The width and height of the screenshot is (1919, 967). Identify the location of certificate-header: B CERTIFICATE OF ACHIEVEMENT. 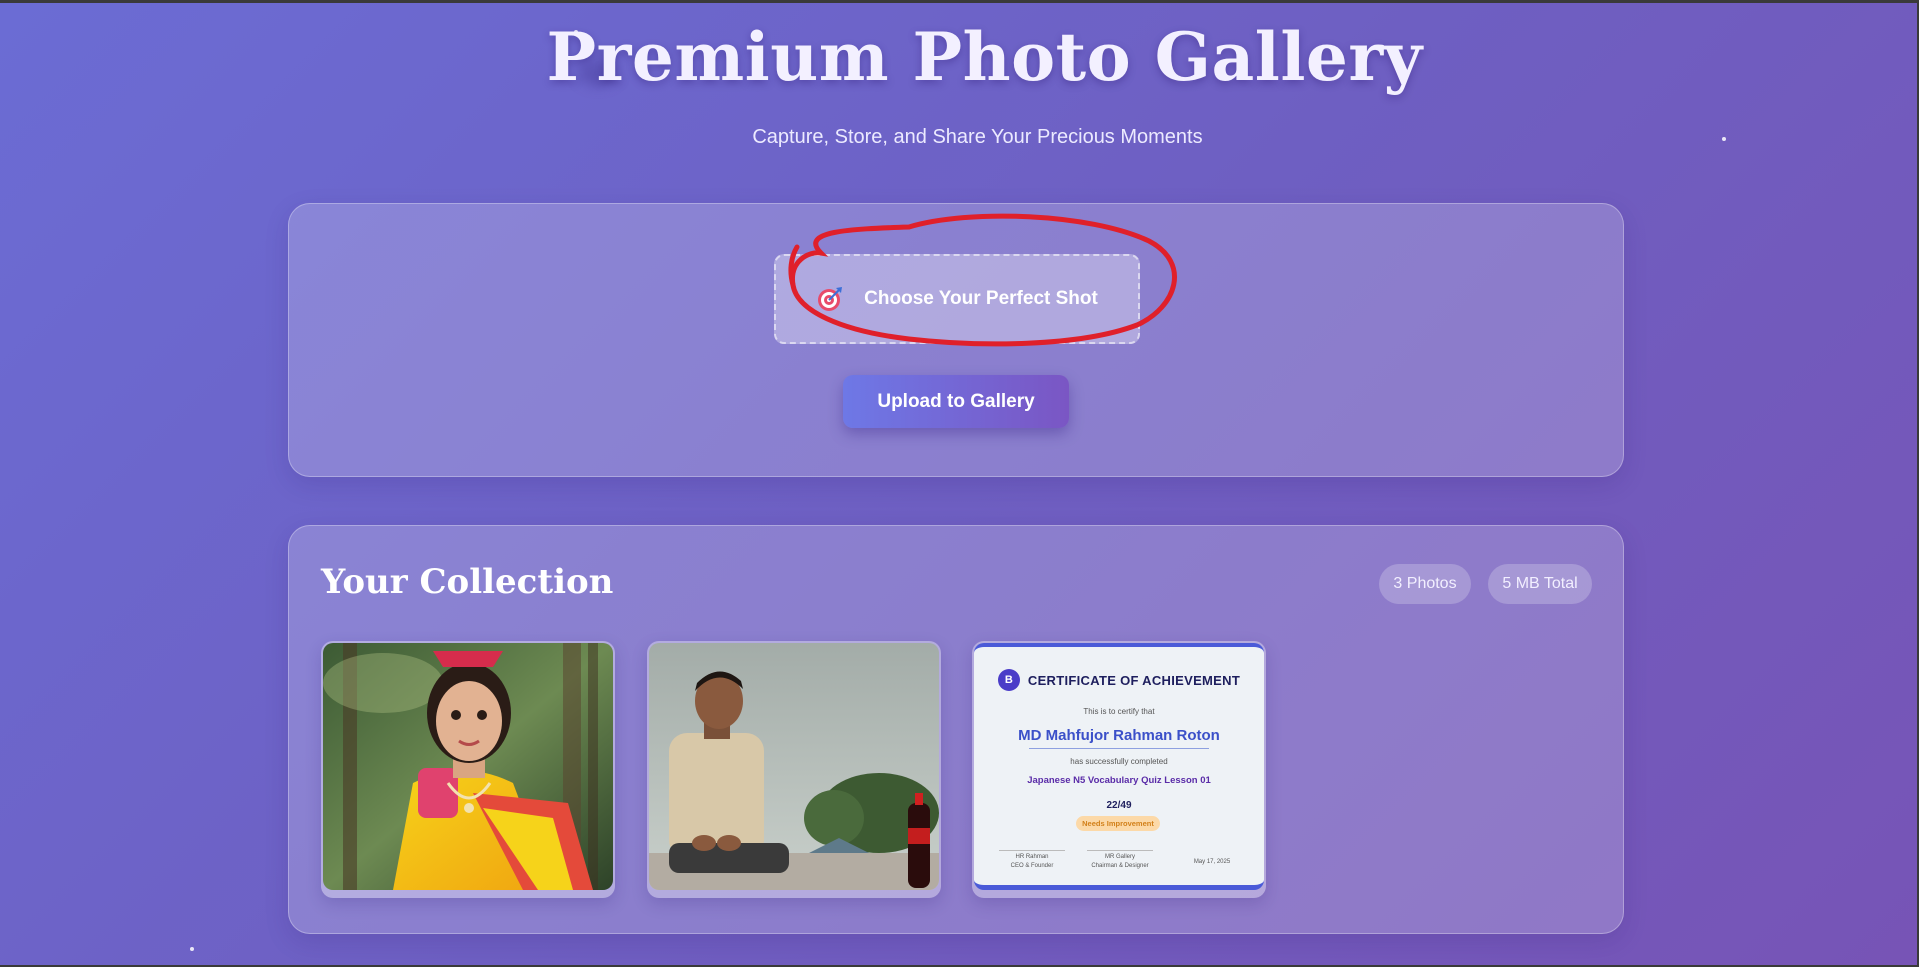
(1119, 680).